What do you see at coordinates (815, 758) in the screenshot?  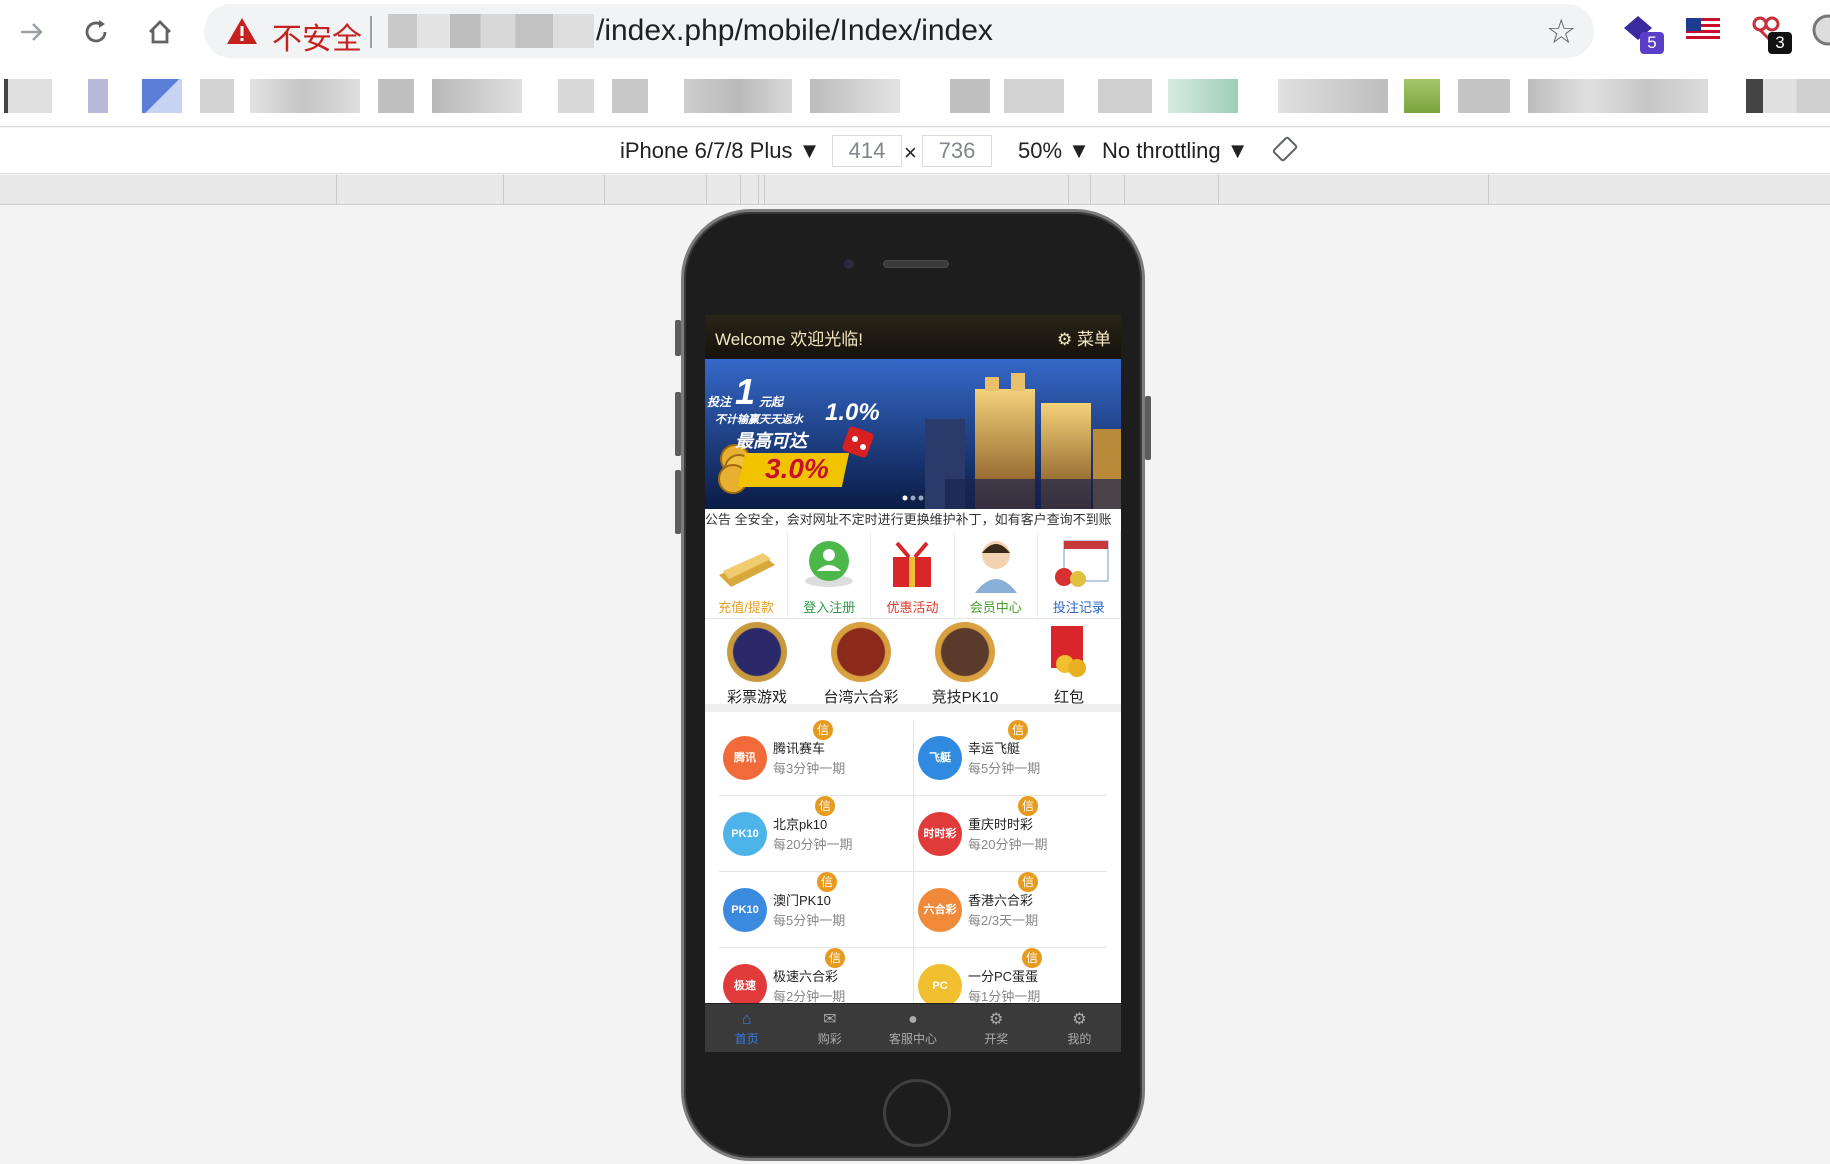 I see `lottery-item: 腾讯 腾讯赛车 每3分钟一期 信` at bounding box center [815, 758].